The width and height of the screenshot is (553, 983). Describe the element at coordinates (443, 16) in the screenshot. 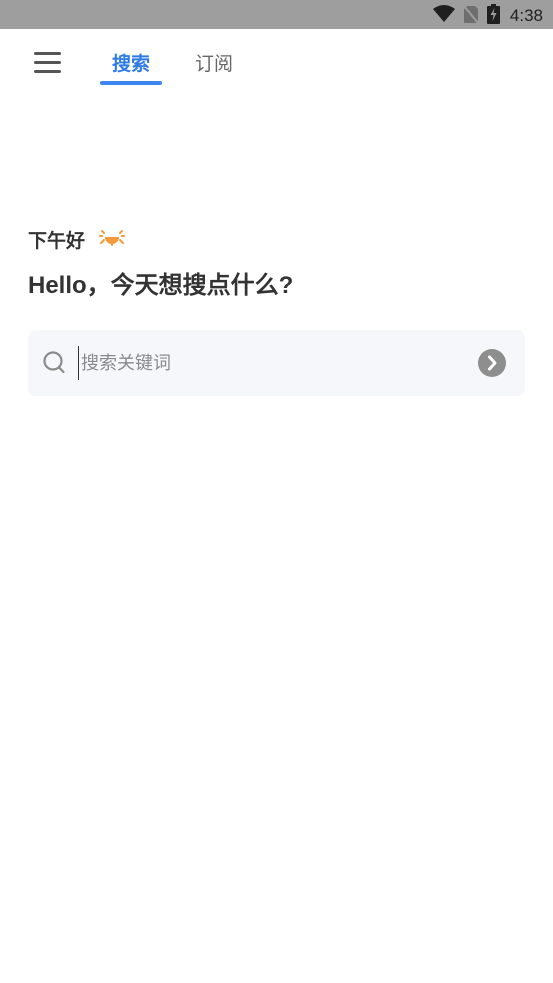

I see `wifi-icon` at that location.